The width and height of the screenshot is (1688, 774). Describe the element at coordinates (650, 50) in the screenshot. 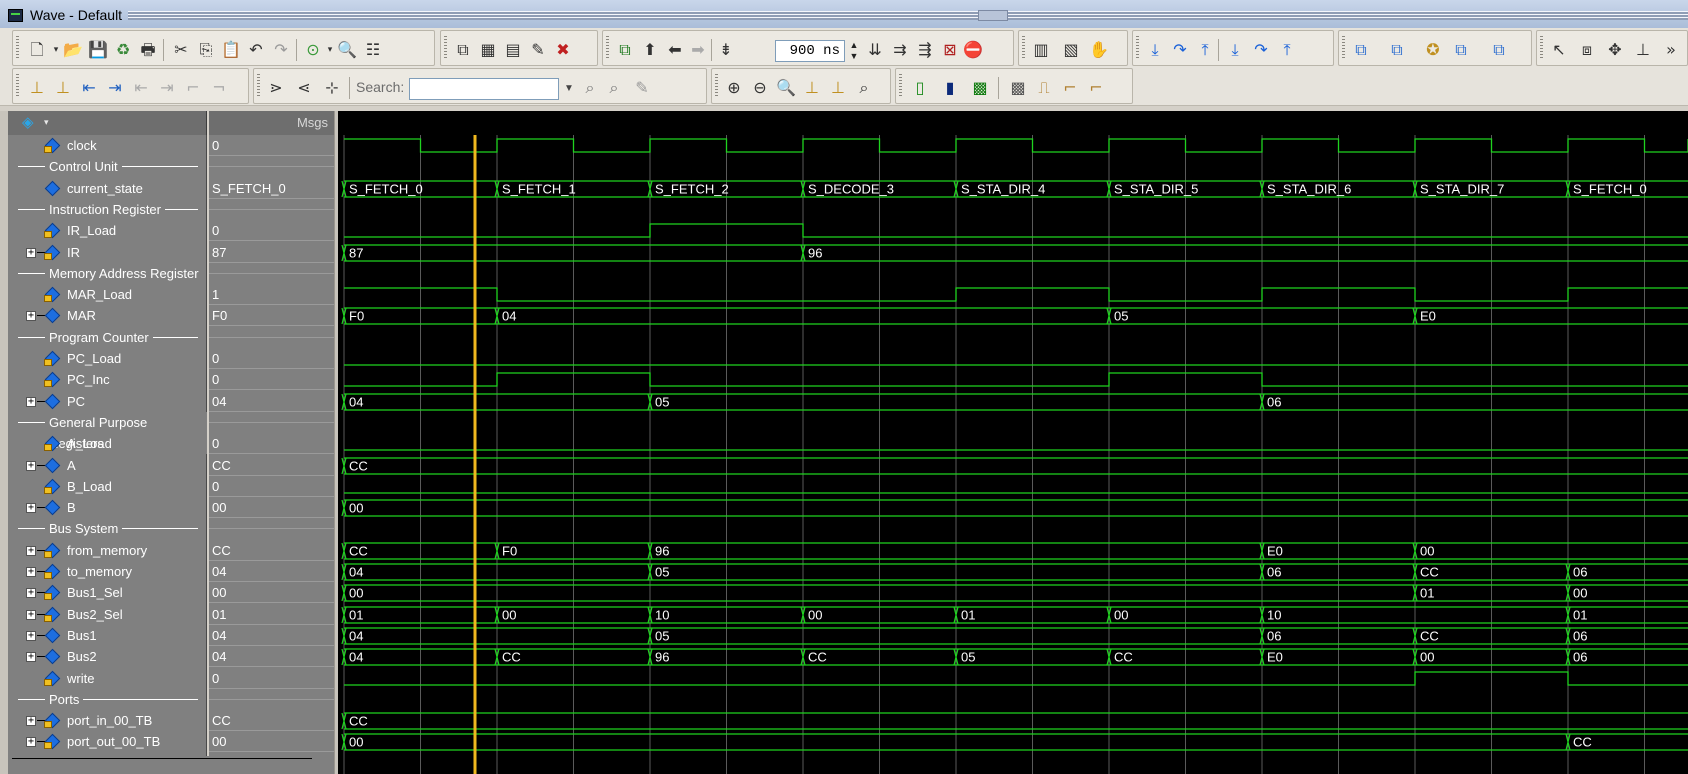

I see `arrow-up-icon: ⬆` at that location.